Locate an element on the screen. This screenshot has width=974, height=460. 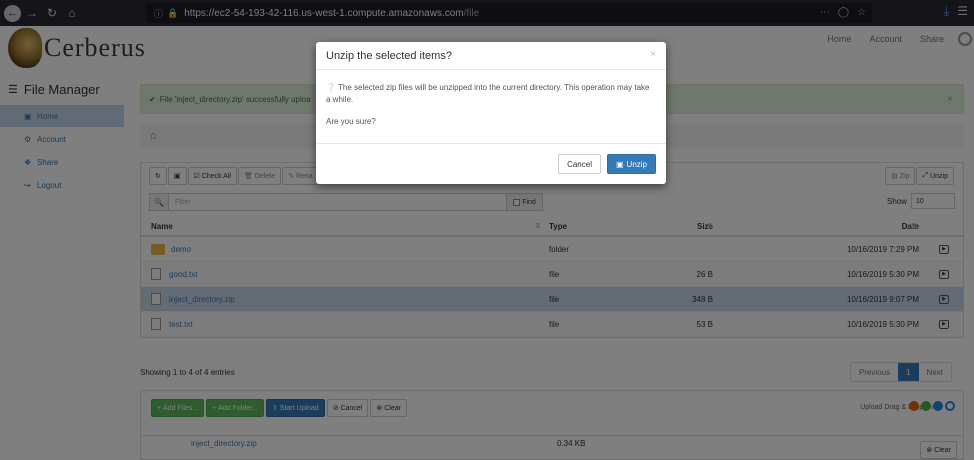
modal-question: Are you sure? is located at coordinates (351, 121).